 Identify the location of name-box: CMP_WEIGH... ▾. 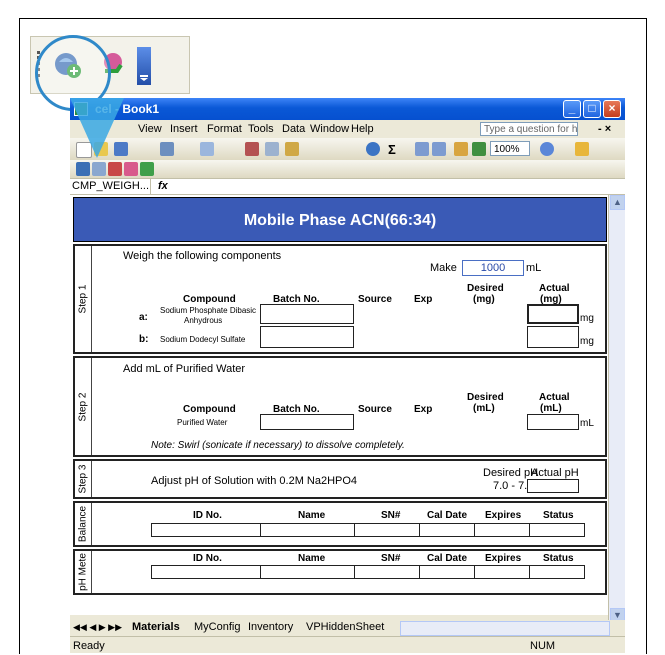
(110, 193).